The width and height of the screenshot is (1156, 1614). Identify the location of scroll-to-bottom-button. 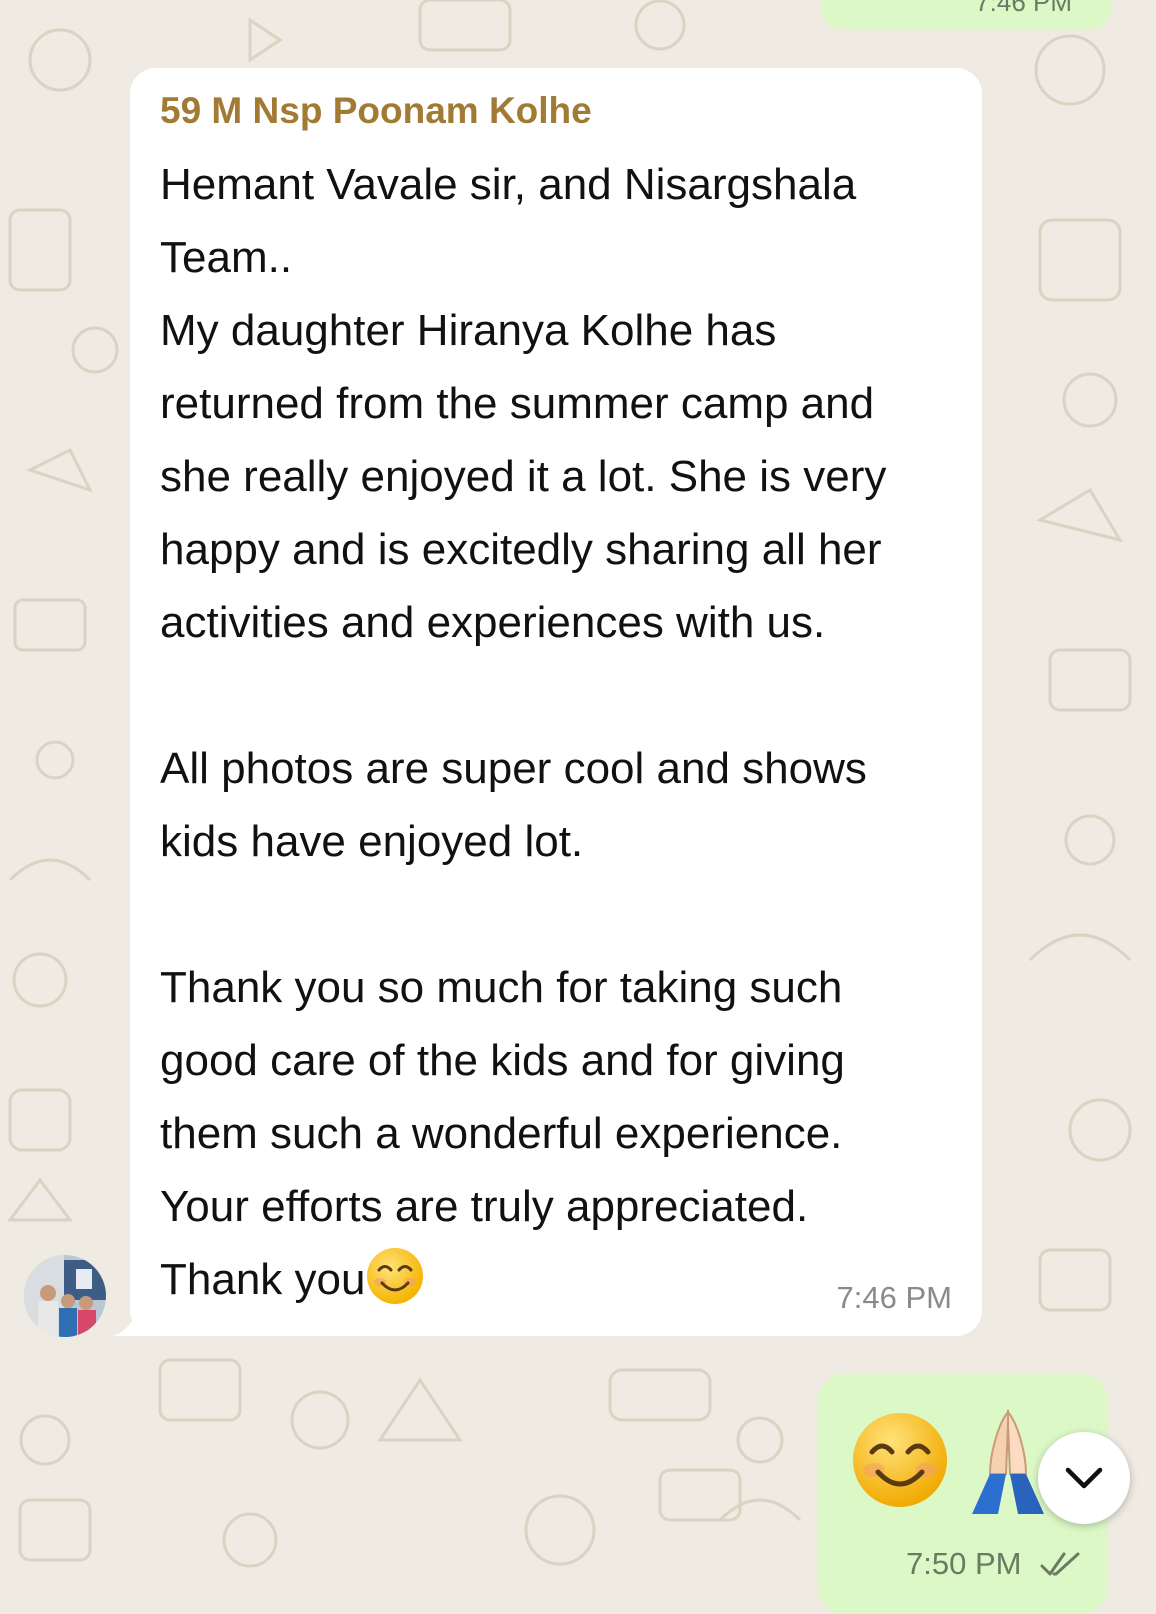
(1084, 1478).